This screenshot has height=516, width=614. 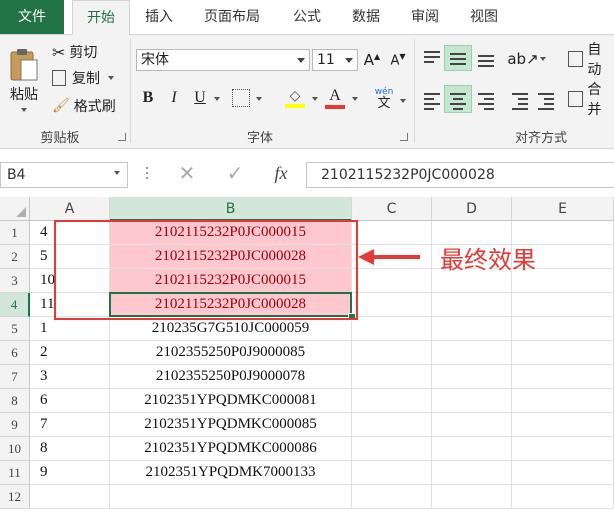 I want to click on row-header: 9, so click(x=15, y=425).